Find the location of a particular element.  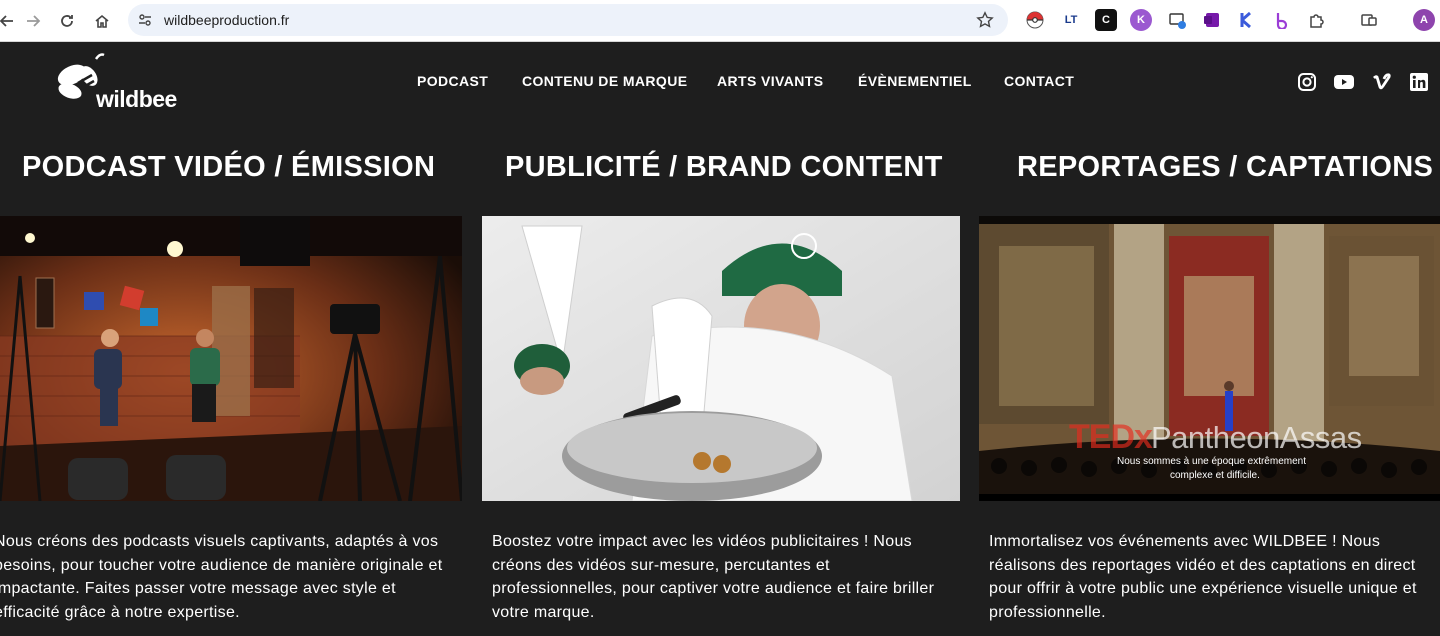

site-settings-icon is located at coordinates (145, 20).